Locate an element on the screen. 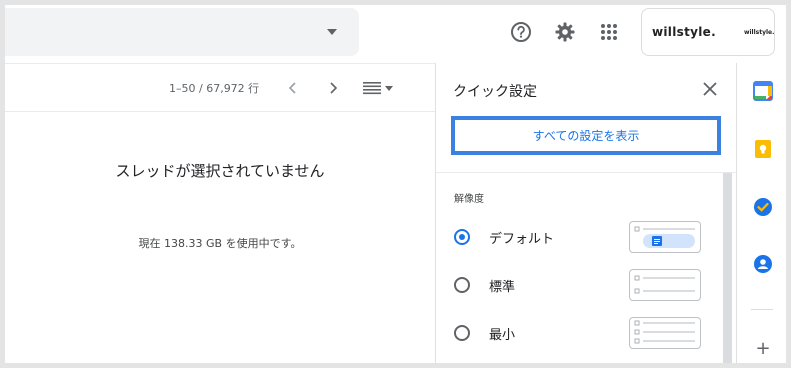  quick-settings-title: クイック設定 is located at coordinates (495, 92).